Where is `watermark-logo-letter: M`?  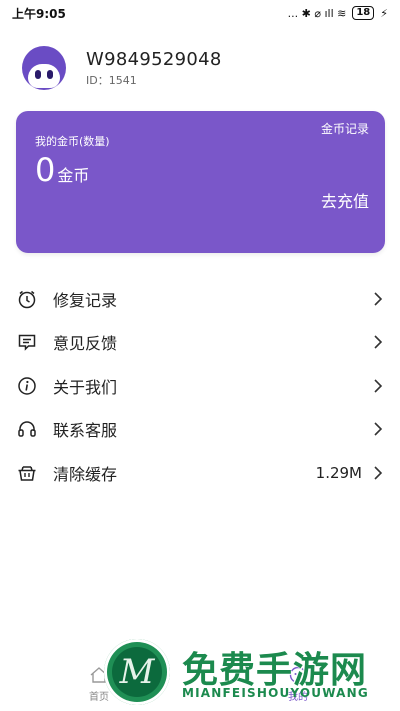
watermark-logo-letter: M is located at coordinates (137, 672).